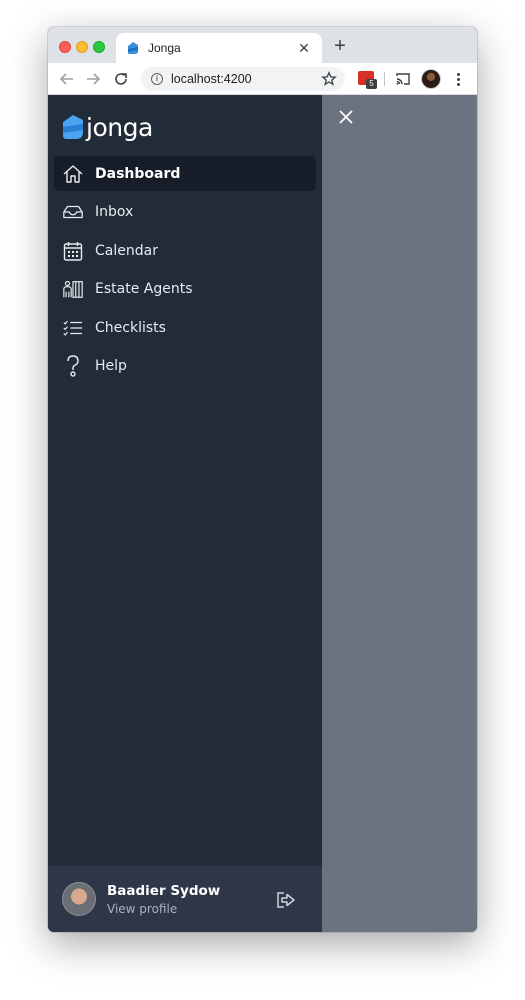 The height and width of the screenshot is (1000, 525). Describe the element at coordinates (286, 900) in the screenshot. I see `logout-icon` at that location.